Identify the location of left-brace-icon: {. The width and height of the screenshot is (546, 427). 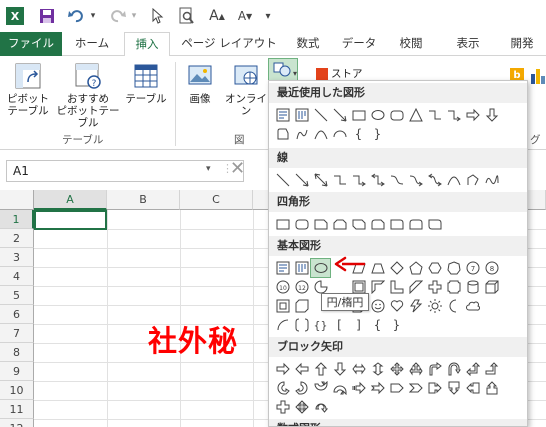
(358, 134).